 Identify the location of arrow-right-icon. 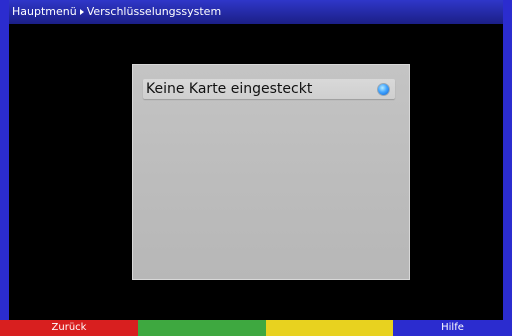
(81, 12).